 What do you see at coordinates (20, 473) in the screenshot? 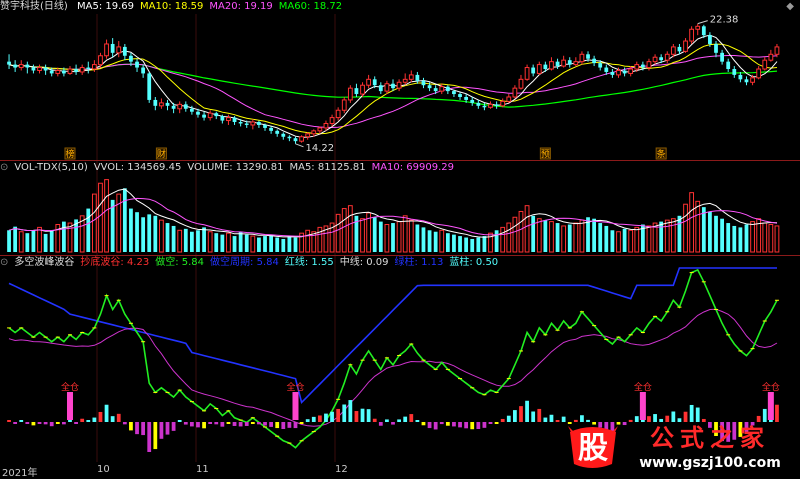
I see `axis-label-year: 2021年` at bounding box center [20, 473].